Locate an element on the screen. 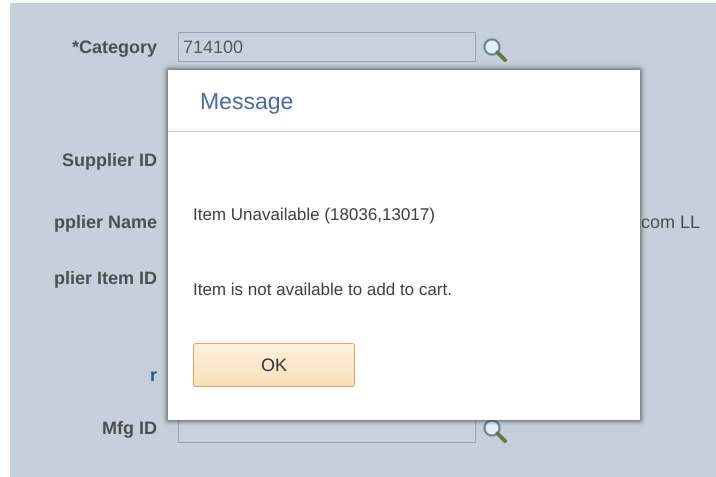 The image size is (716, 477). field-label: pplier Name is located at coordinates (105, 222).